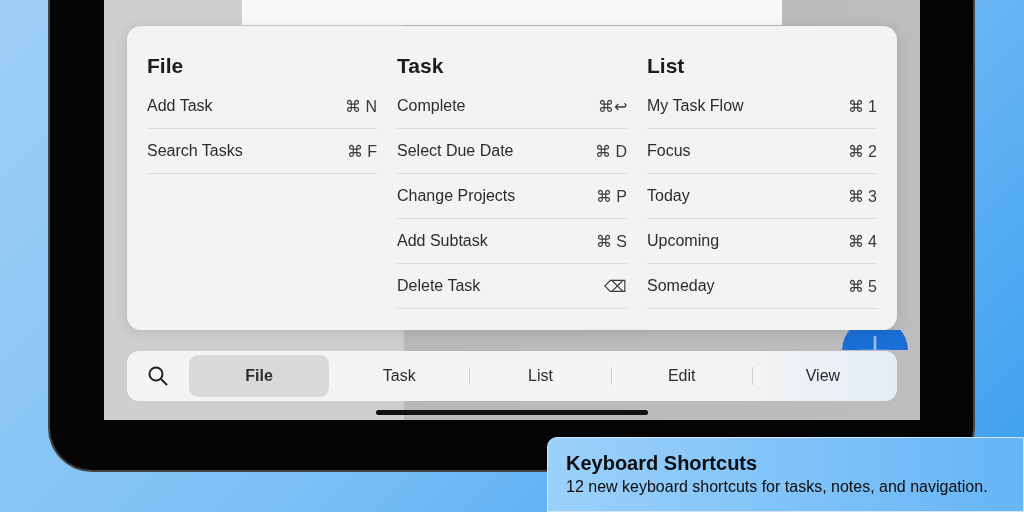  I want to click on menu-tab: Edit, so click(681, 376).